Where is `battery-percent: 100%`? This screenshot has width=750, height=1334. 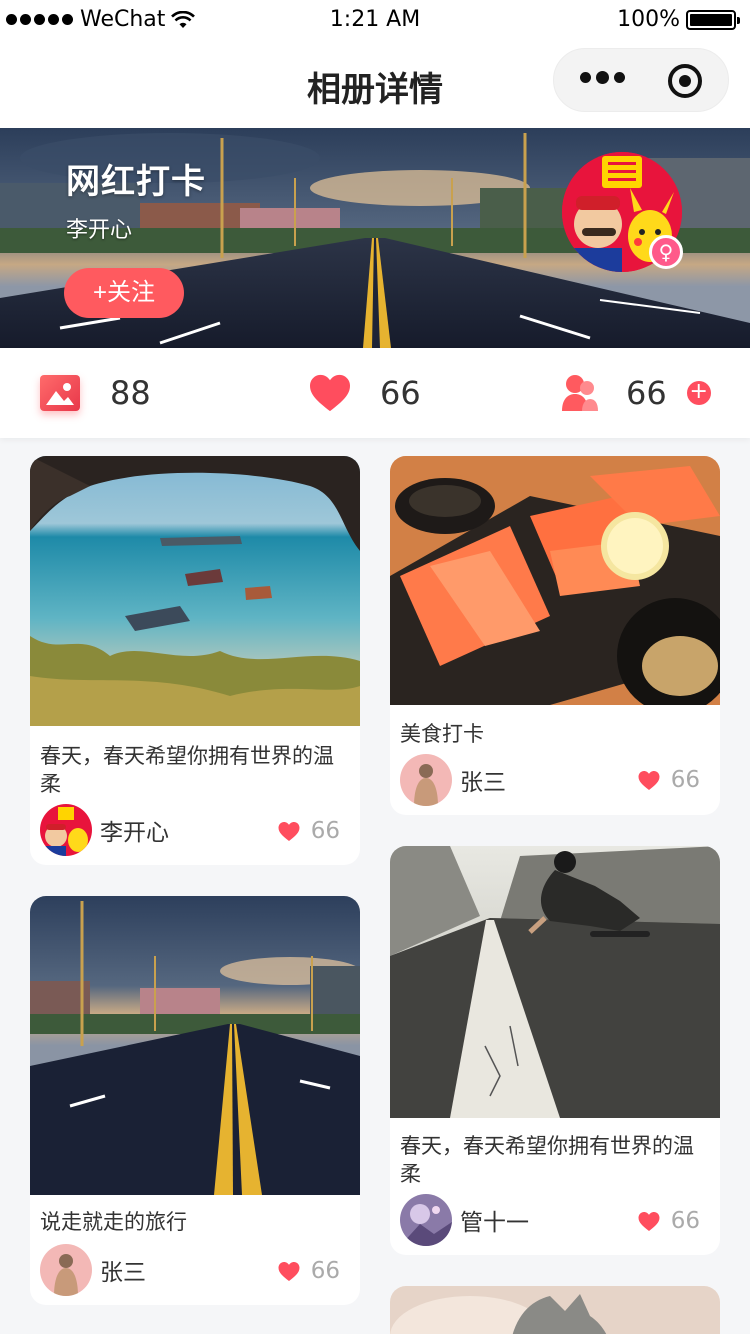 battery-percent: 100% is located at coordinates (648, 19).